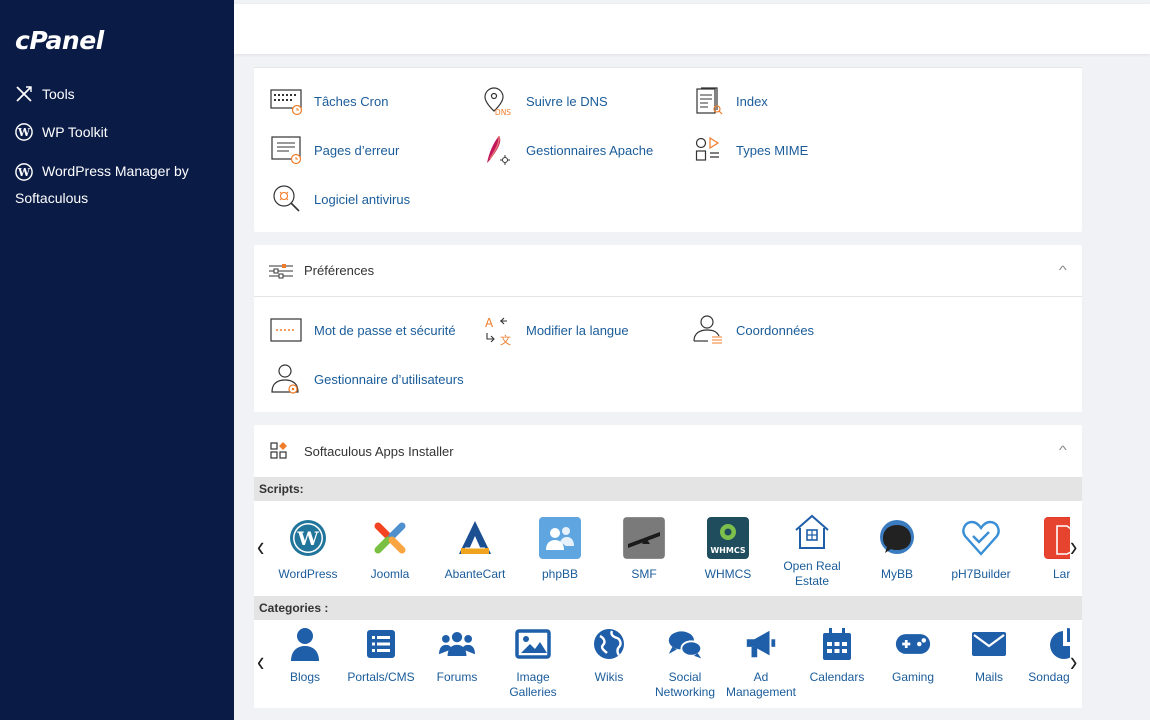 The height and width of the screenshot is (720, 1150). I want to click on script-open-real-estate: Open Real Estate, so click(812, 551).